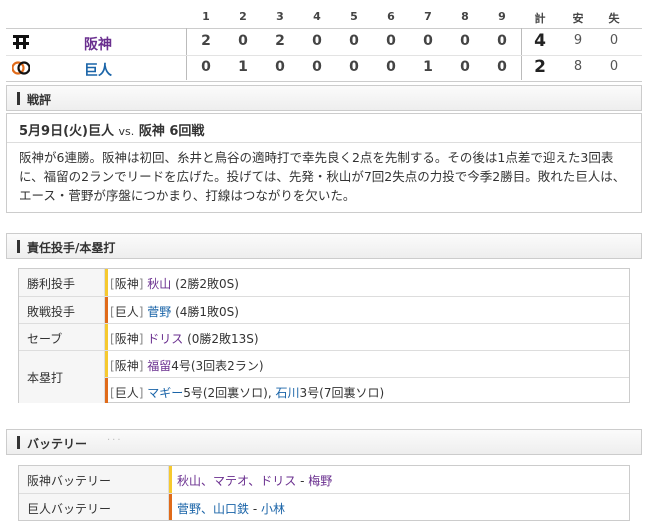  I want to click on game-vs: vs., so click(126, 131).